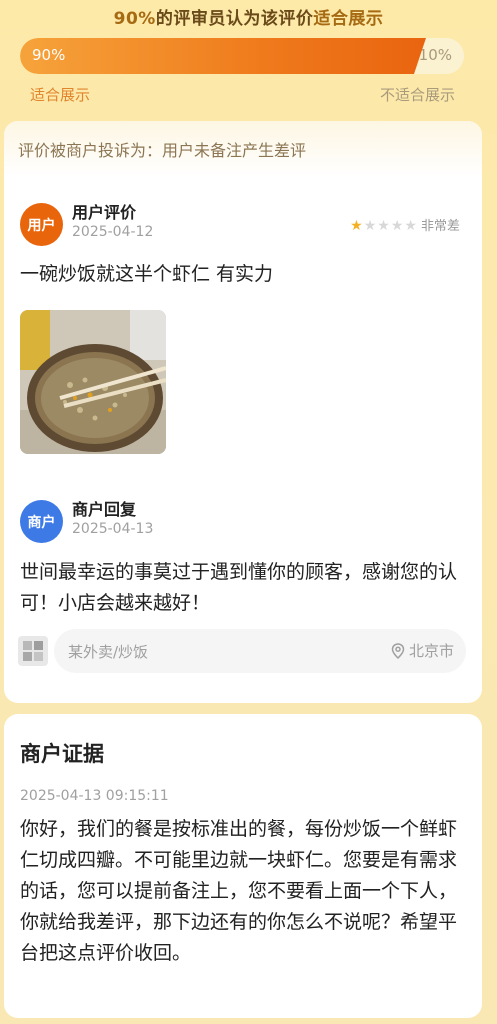  Describe the element at coordinates (356, 226) in the screenshot. I see `star-filled-icon: ★` at that location.